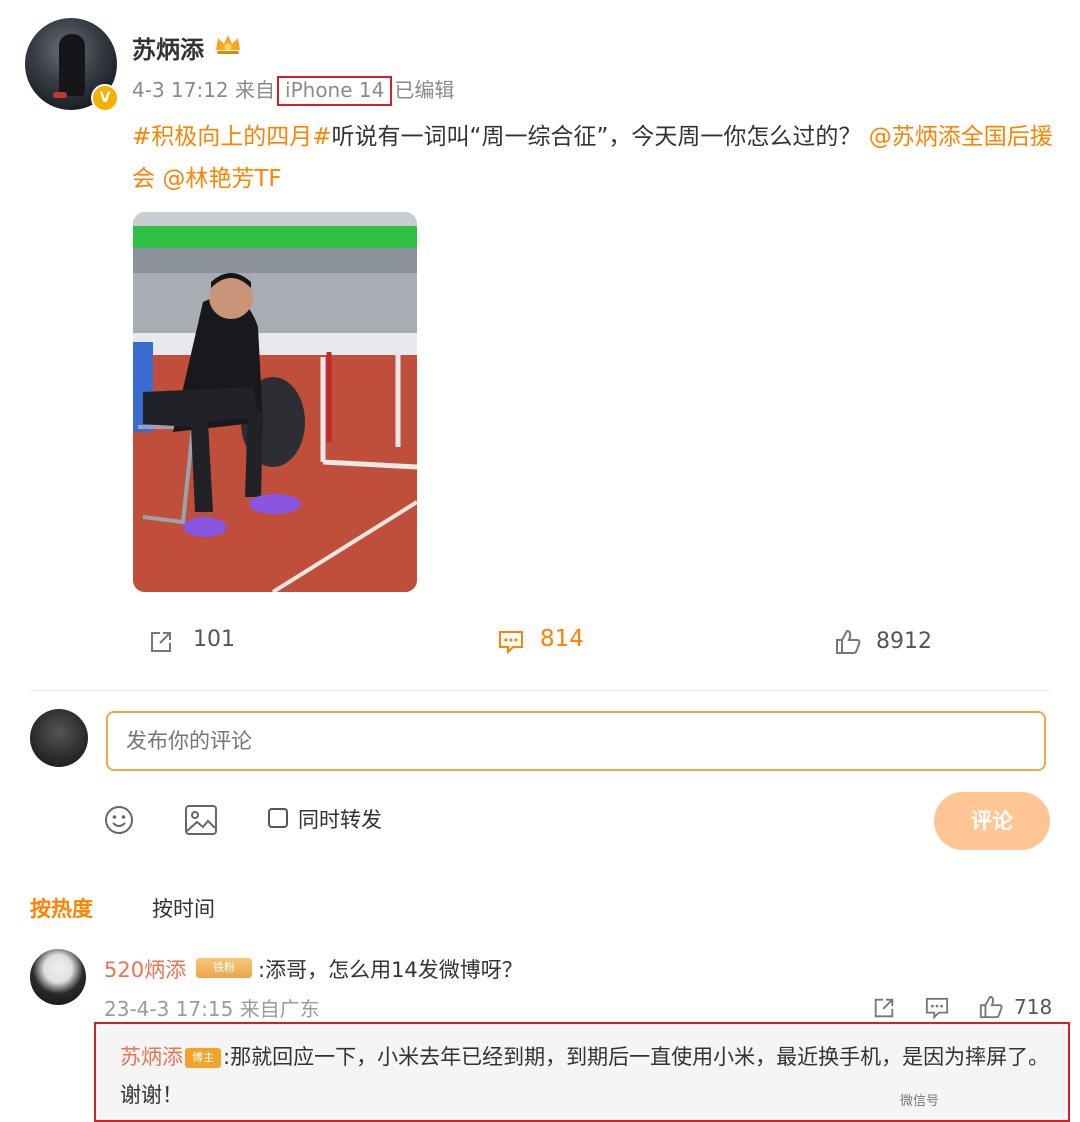  I want to click on image-icon, so click(201, 820).